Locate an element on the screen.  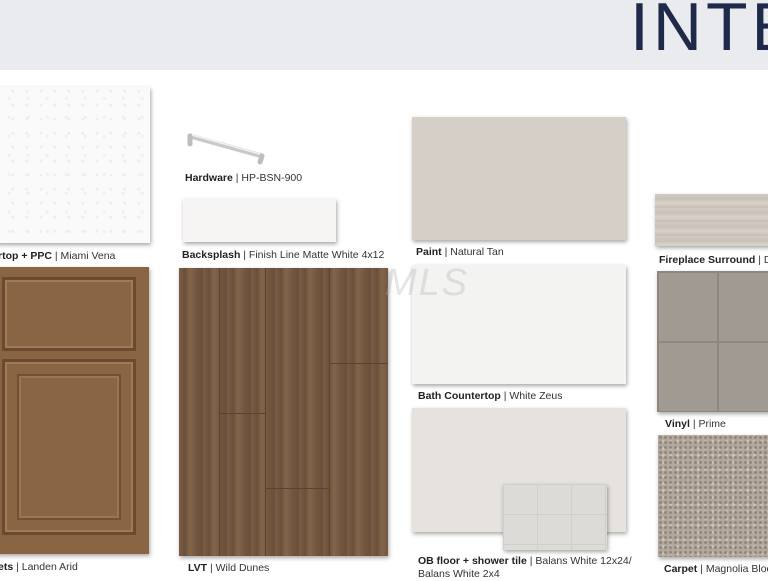
page-title: INTE is located at coordinates (699, 32).